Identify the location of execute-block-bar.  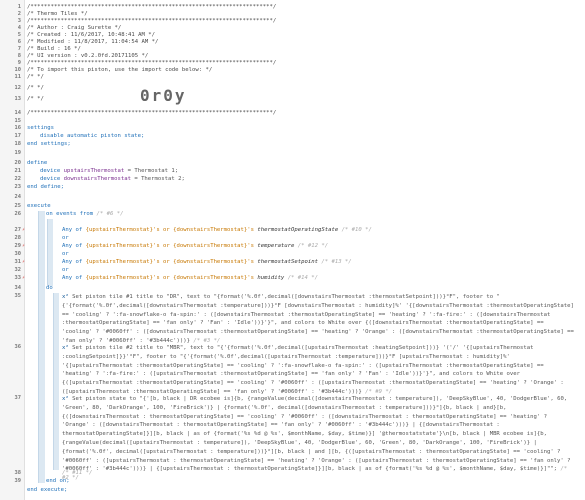
(41, 347).